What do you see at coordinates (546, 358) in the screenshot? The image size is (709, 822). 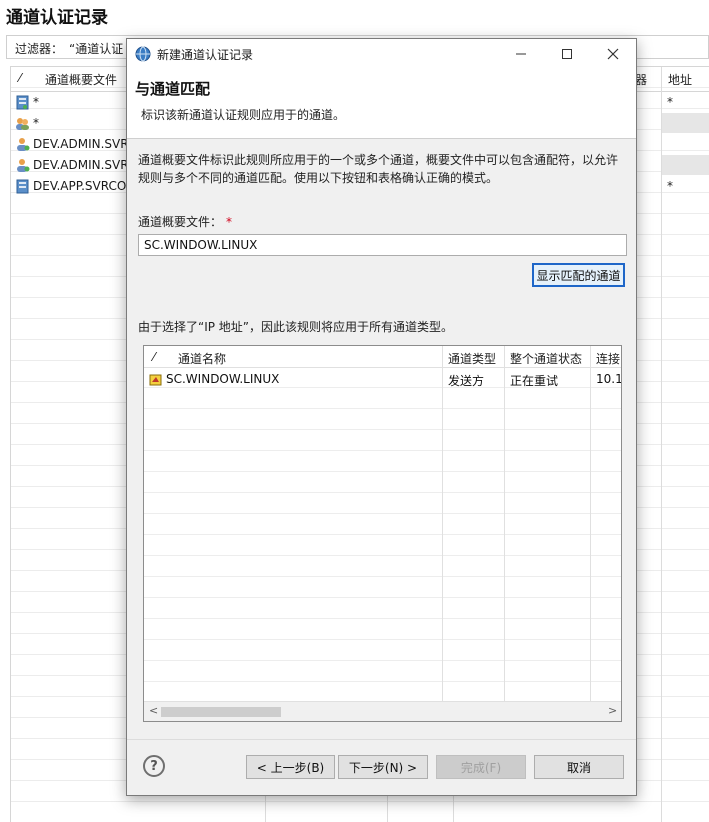 I see `column-header-channel-status: 整个通道状态` at bounding box center [546, 358].